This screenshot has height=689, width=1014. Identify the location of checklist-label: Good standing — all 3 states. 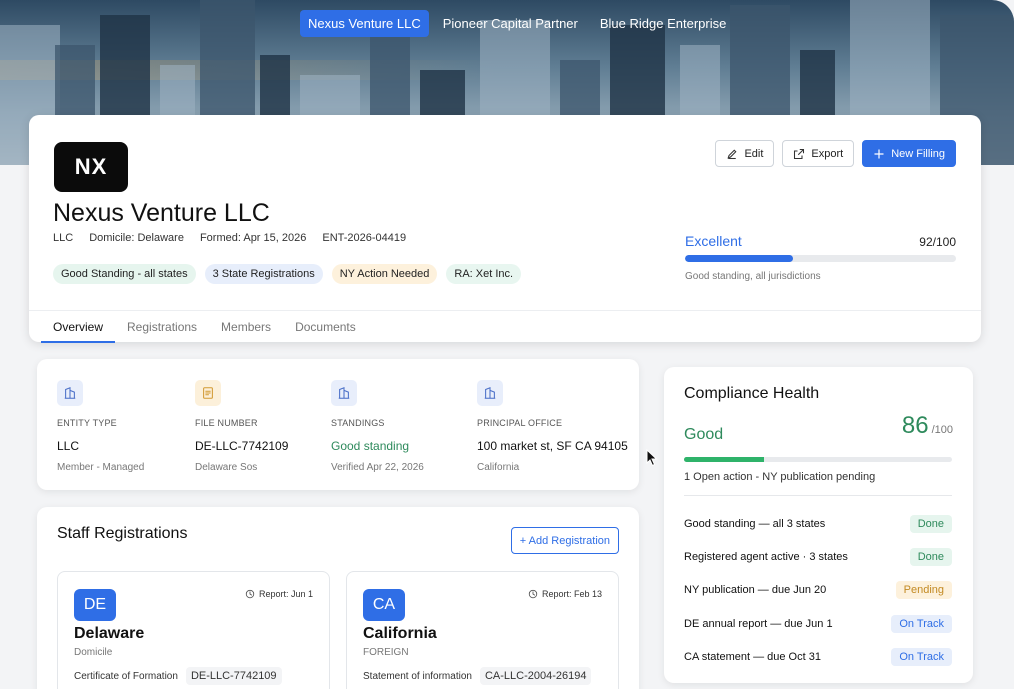
(755, 523).